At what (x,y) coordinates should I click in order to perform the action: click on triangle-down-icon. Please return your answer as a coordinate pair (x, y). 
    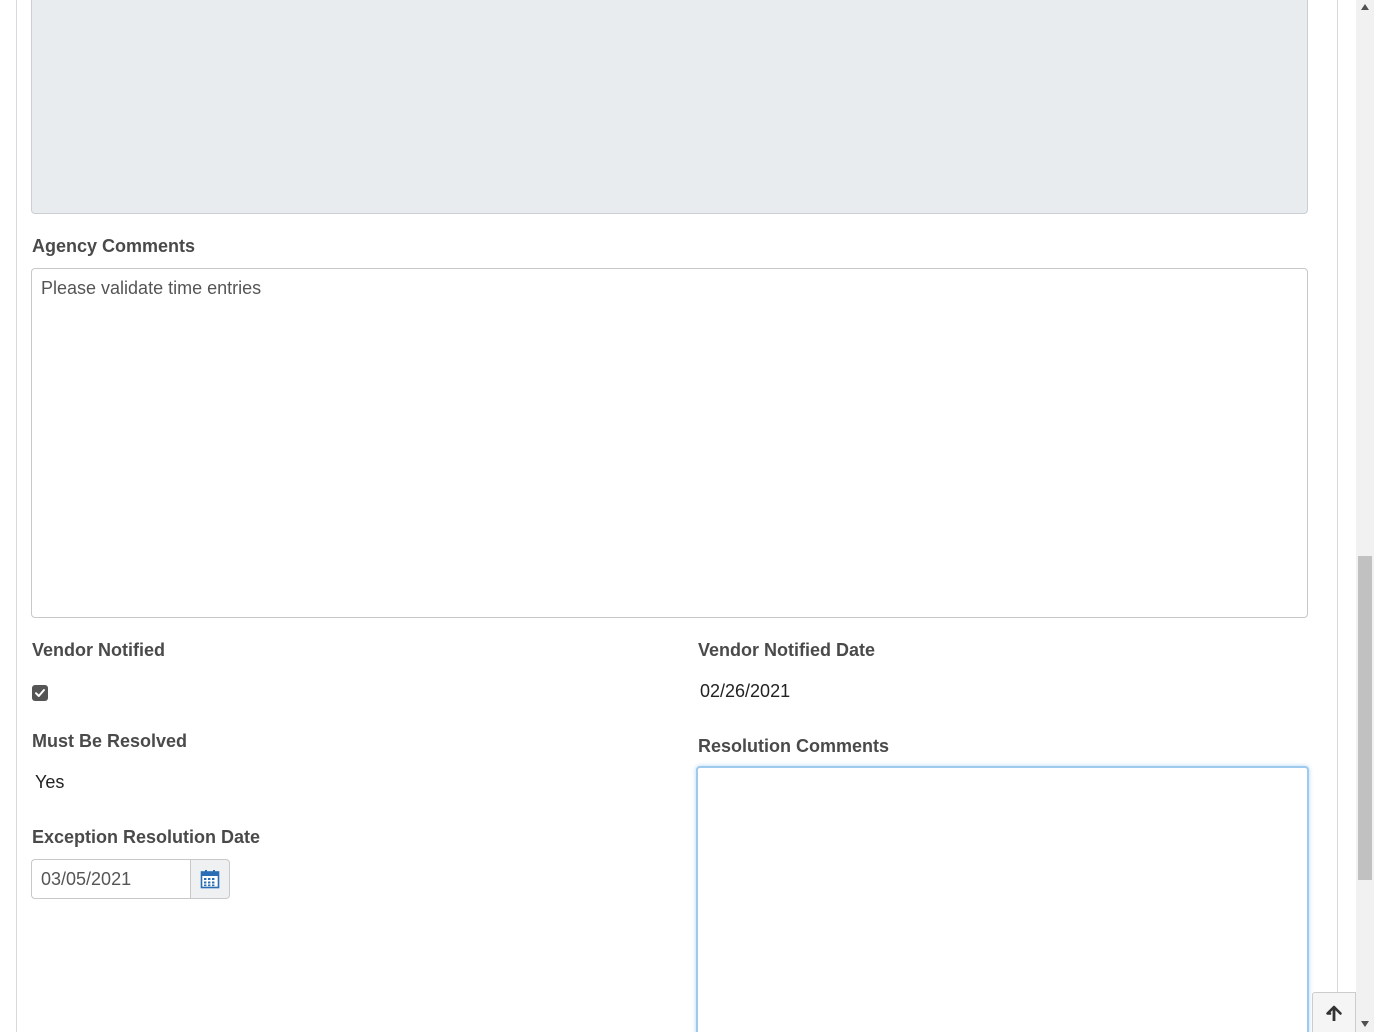
    Looking at the image, I should click on (1365, 1024).